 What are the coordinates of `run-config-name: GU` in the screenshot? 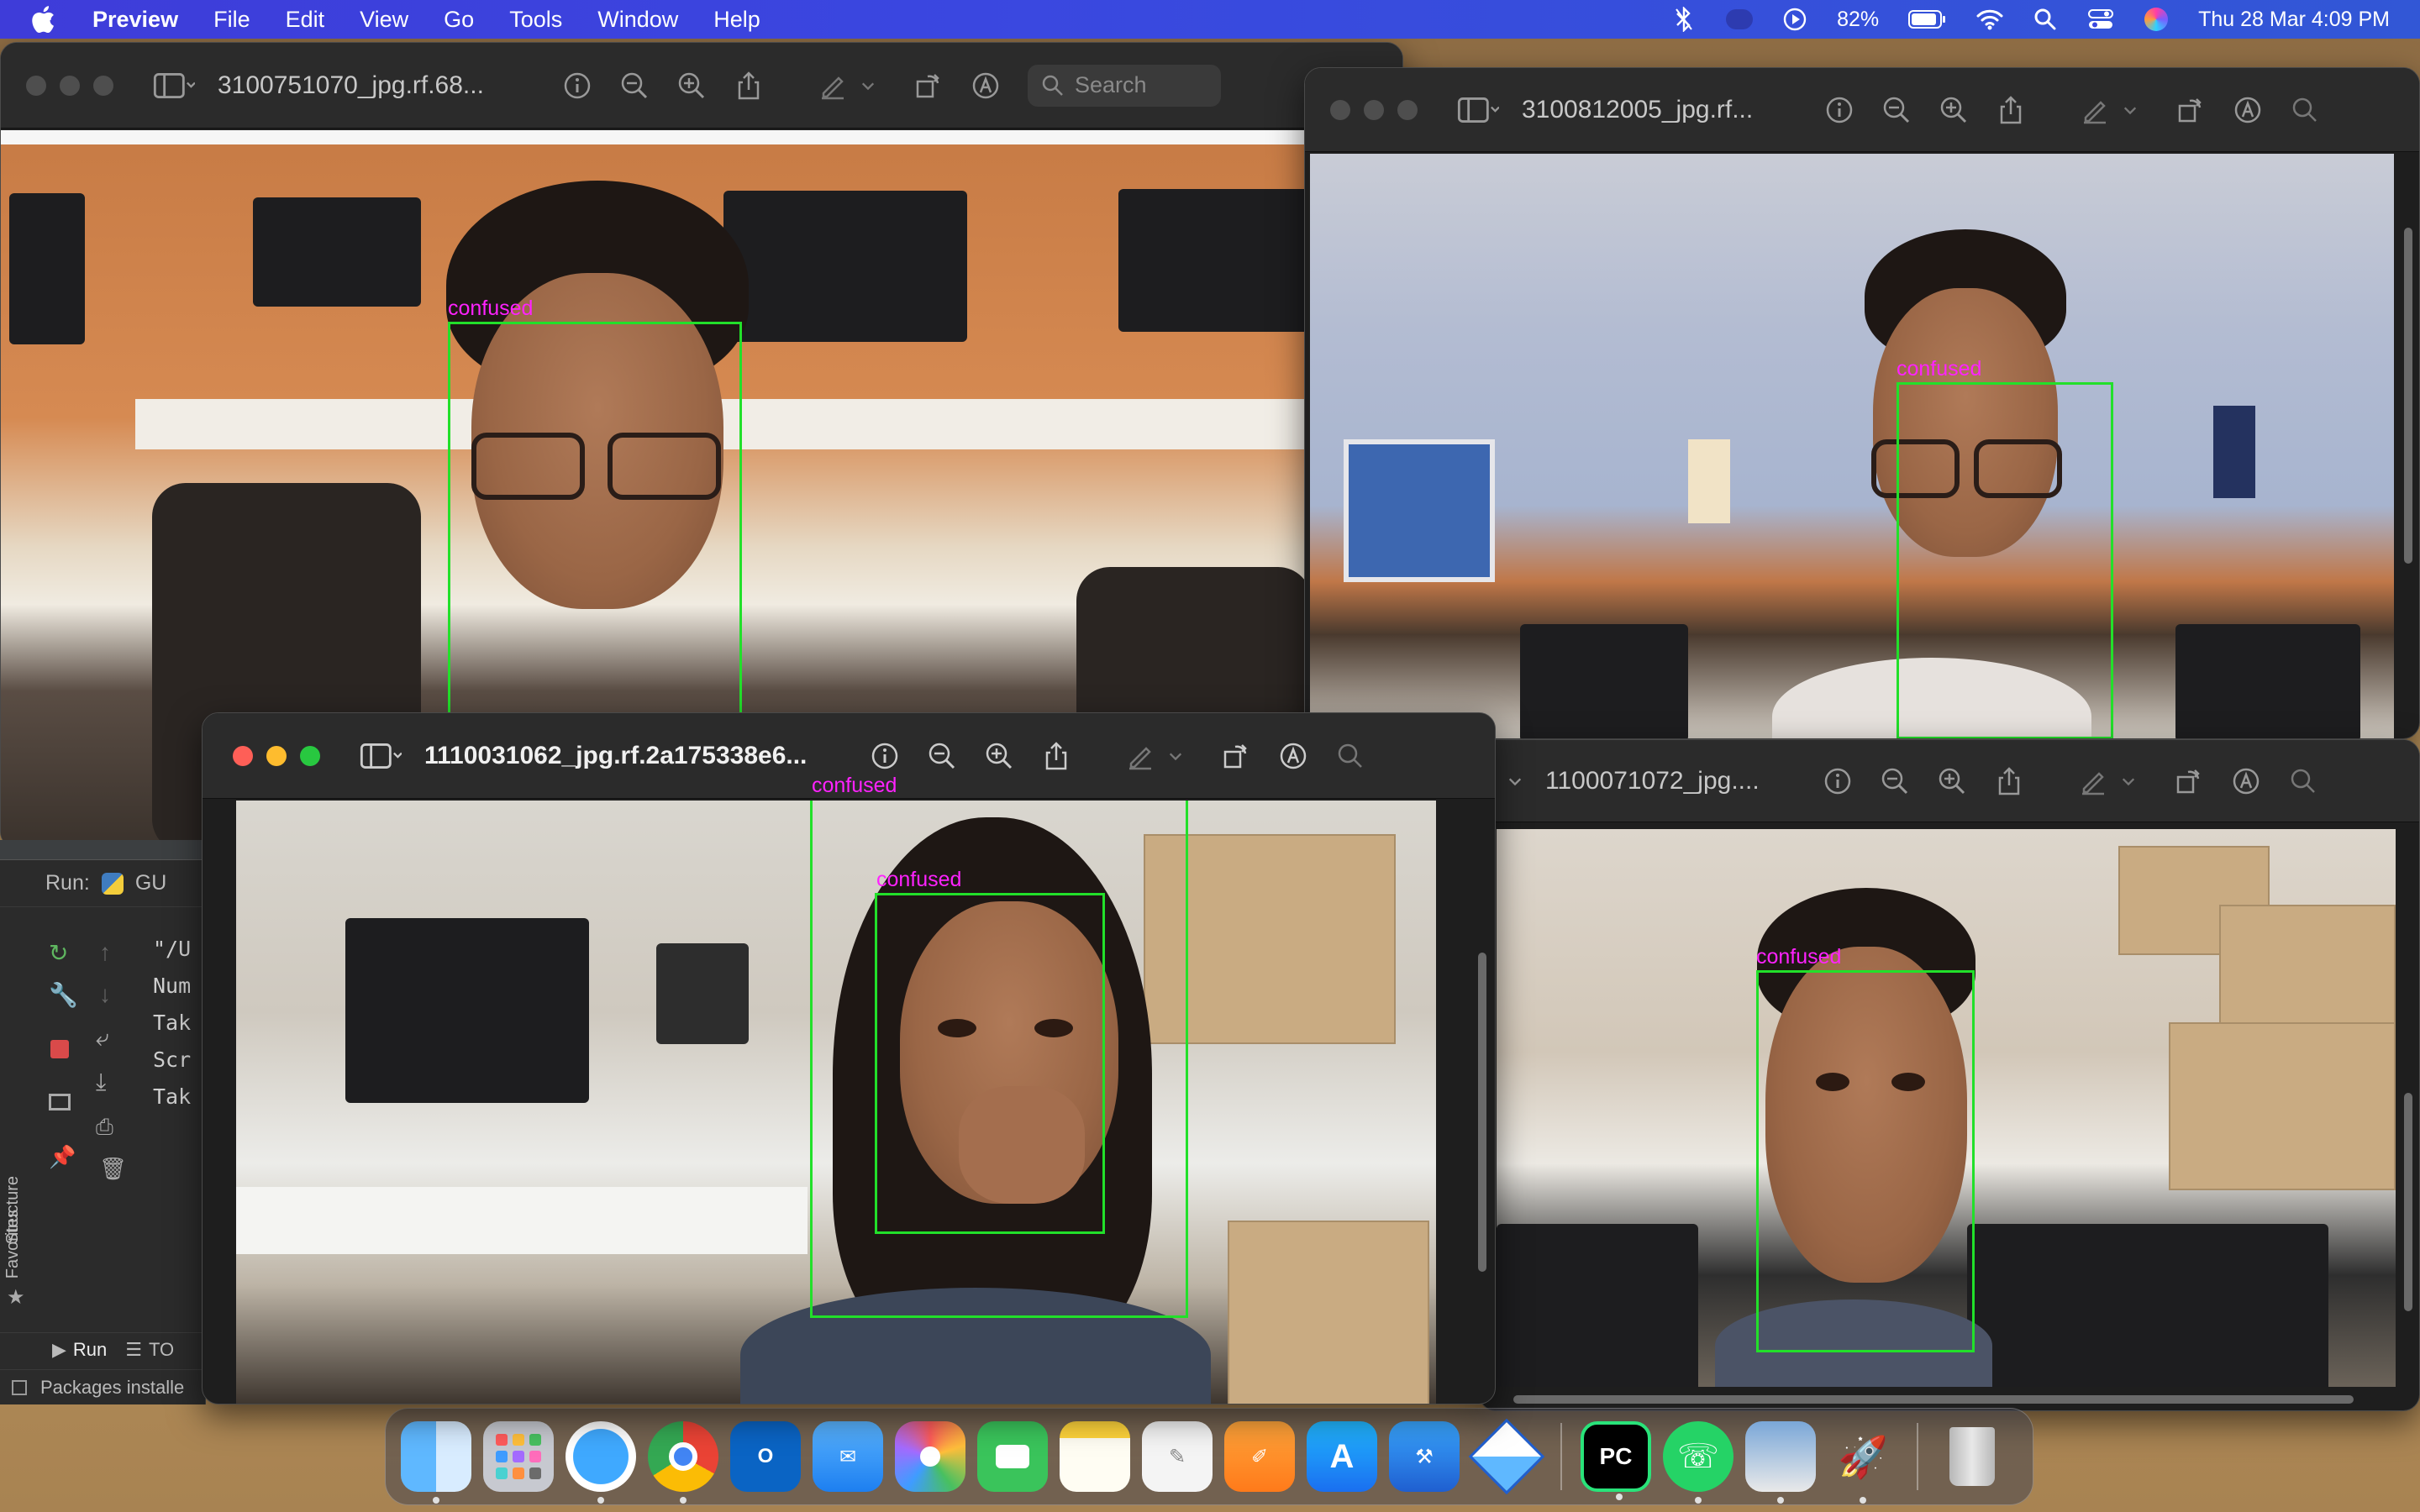 It's located at (151, 883).